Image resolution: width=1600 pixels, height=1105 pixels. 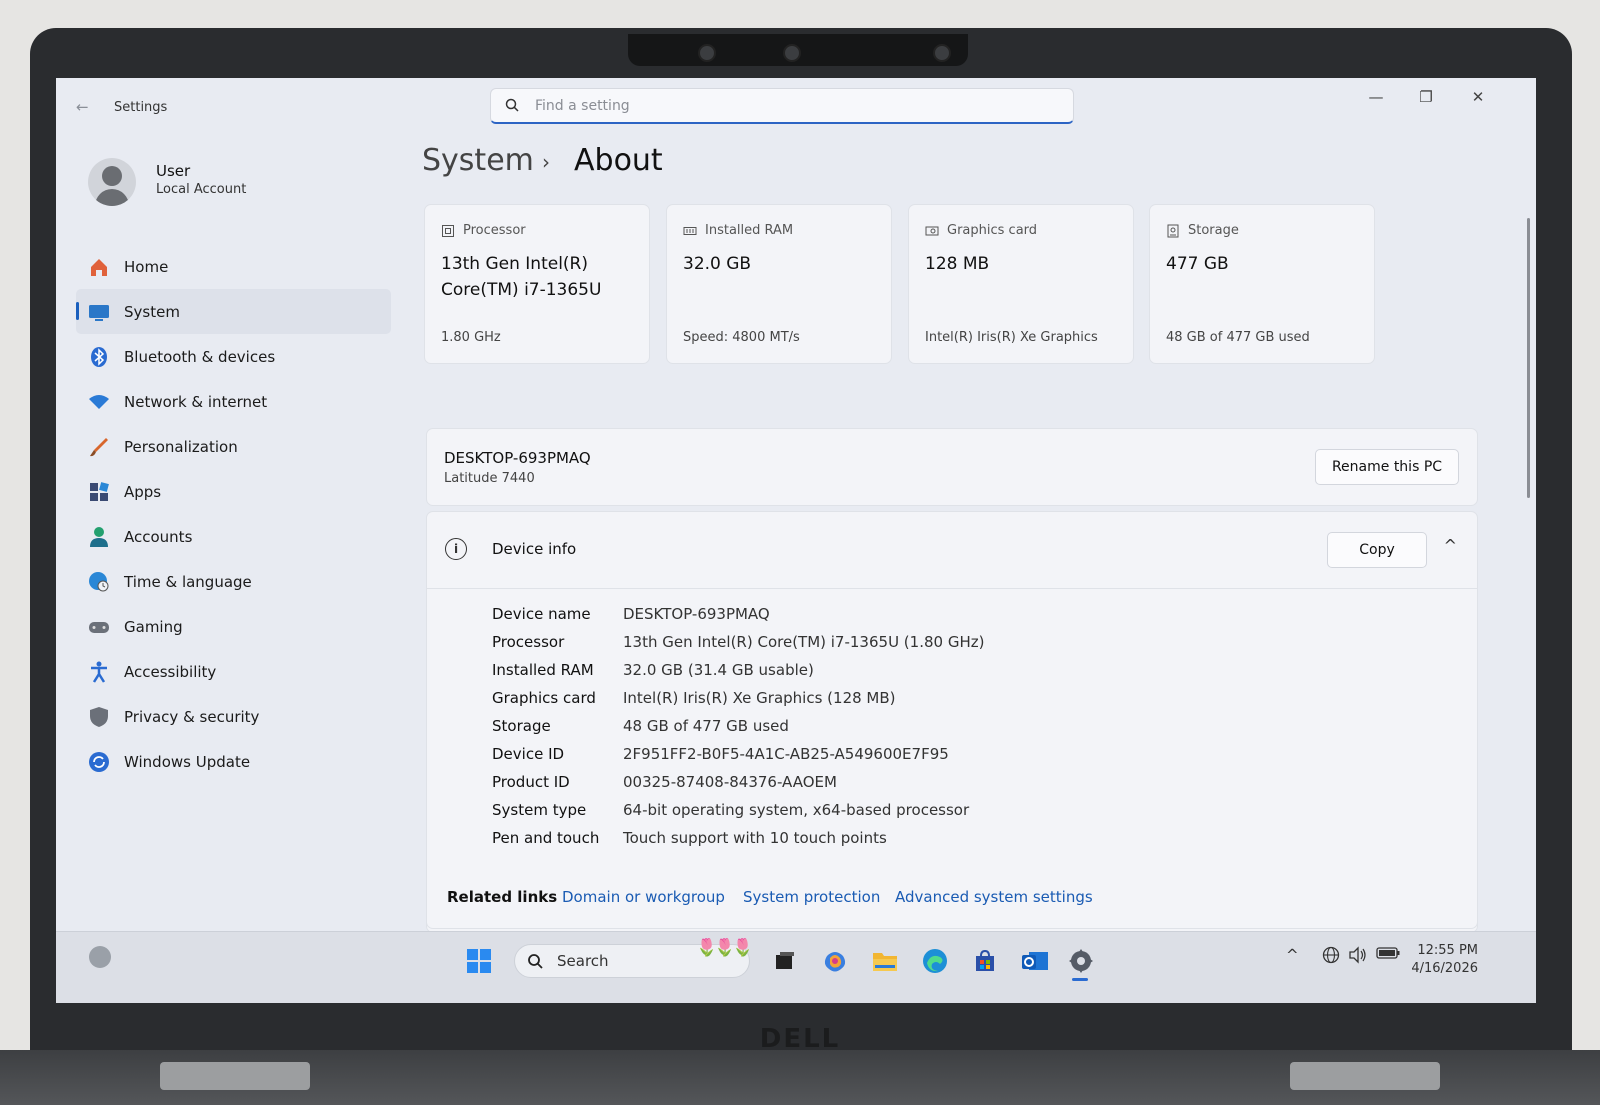 What do you see at coordinates (99, 492) in the screenshot?
I see `apps-icon` at bounding box center [99, 492].